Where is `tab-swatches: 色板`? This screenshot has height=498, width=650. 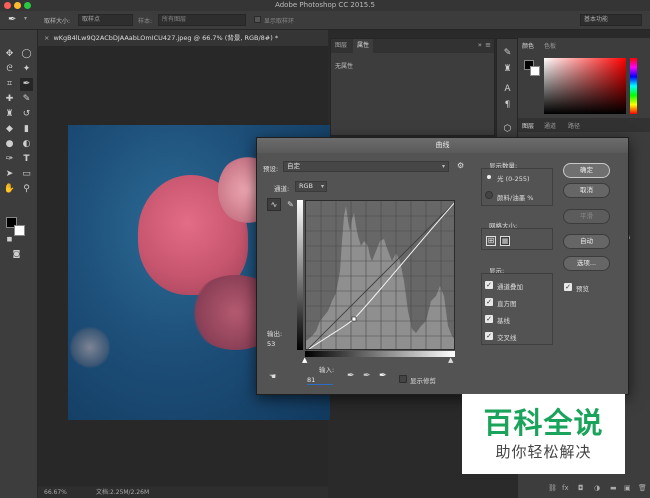
tab-swatches: 色板 is located at coordinates (550, 45).